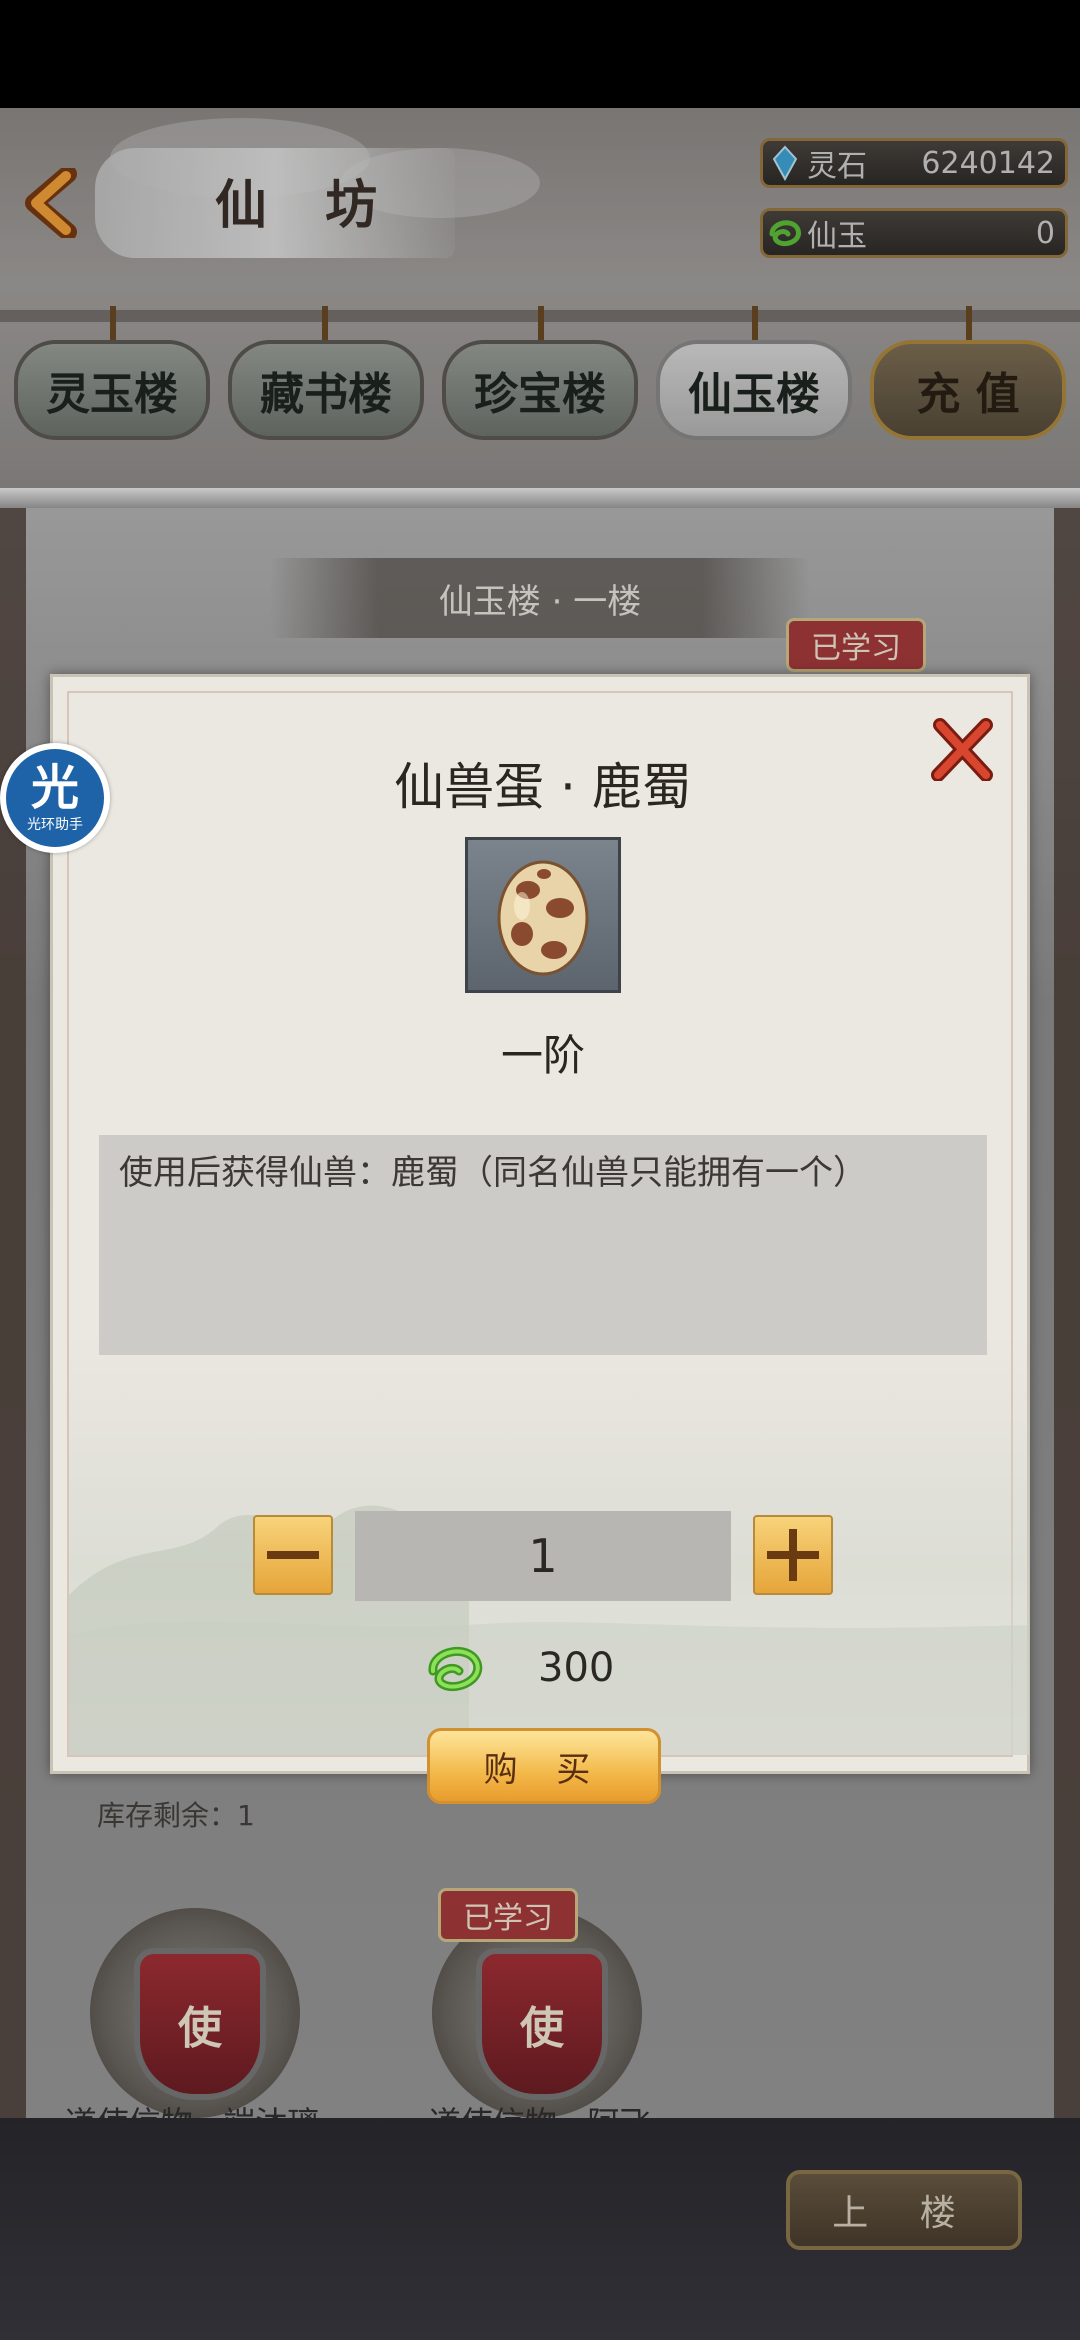 The width and height of the screenshot is (1080, 2340). Describe the element at coordinates (544, 1766) in the screenshot. I see `buy-button: 购 买` at that location.